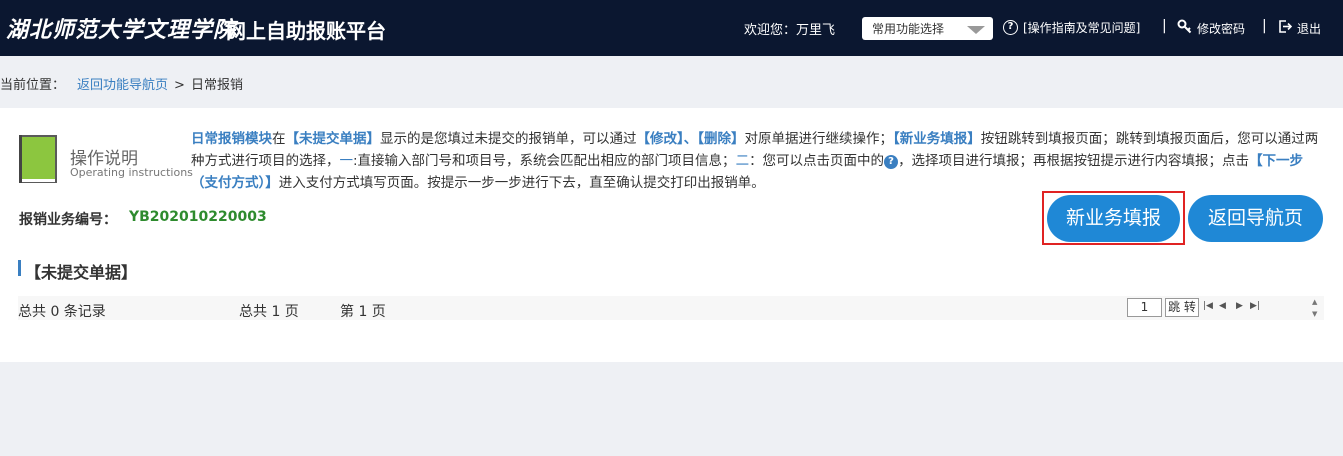 This screenshot has width=1343, height=456. What do you see at coordinates (1144, 307) in the screenshot?
I see `page-number-input: 1` at bounding box center [1144, 307].